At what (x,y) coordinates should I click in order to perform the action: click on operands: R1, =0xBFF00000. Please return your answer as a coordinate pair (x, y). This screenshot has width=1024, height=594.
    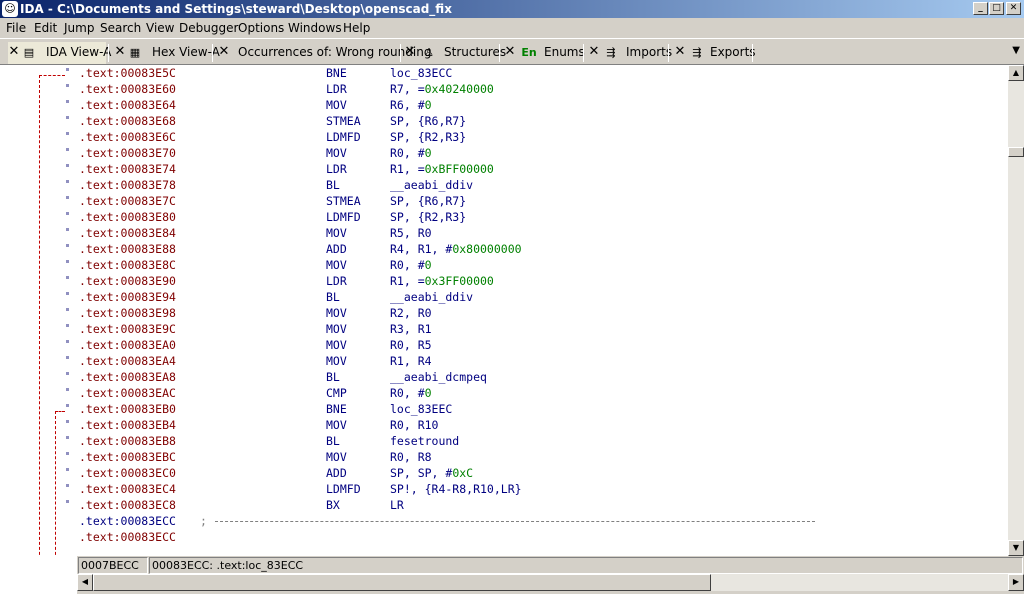
    Looking at the image, I should click on (442, 169).